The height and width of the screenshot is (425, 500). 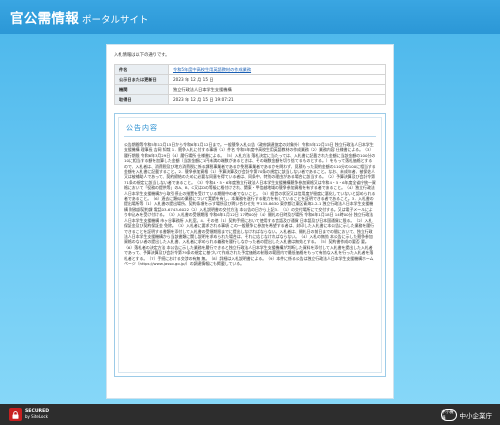 What do you see at coordinates (277, 69) in the screenshot?
I see `subject-link: 令和5年度中高校生用英語教材の作成業務` at bounding box center [277, 69].